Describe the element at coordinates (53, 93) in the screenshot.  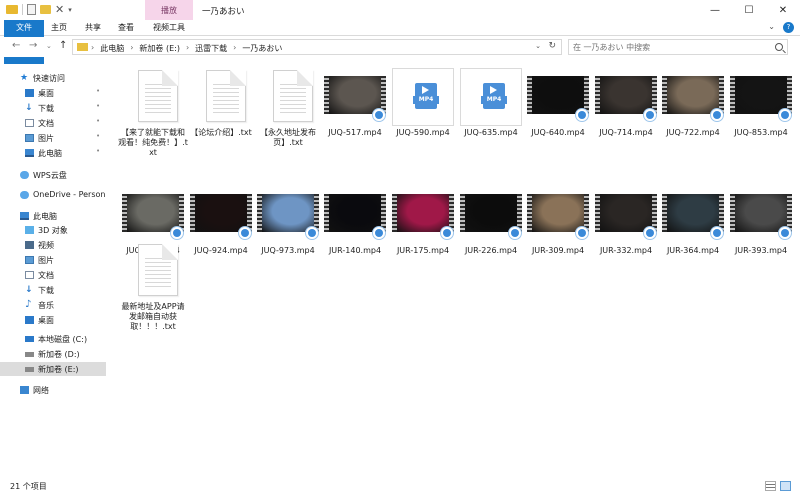
I see `sidebar-item: 桌面 •` at that location.